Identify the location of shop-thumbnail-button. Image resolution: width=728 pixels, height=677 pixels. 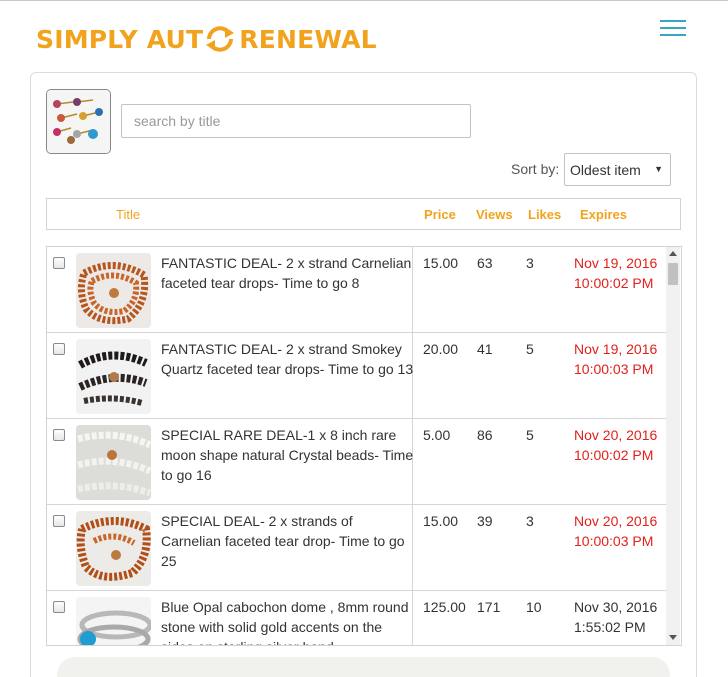
(78, 121).